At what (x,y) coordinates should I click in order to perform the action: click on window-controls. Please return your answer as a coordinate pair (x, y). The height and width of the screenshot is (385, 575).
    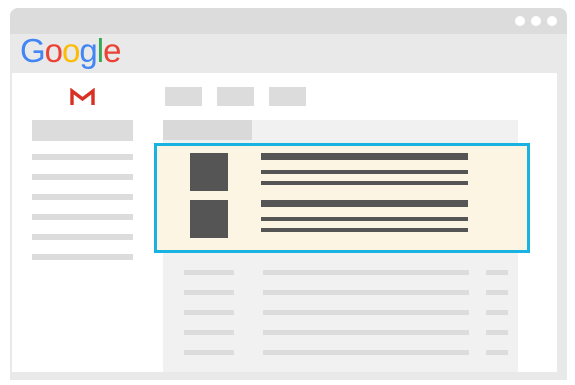
    Looking at the image, I should click on (536, 21).